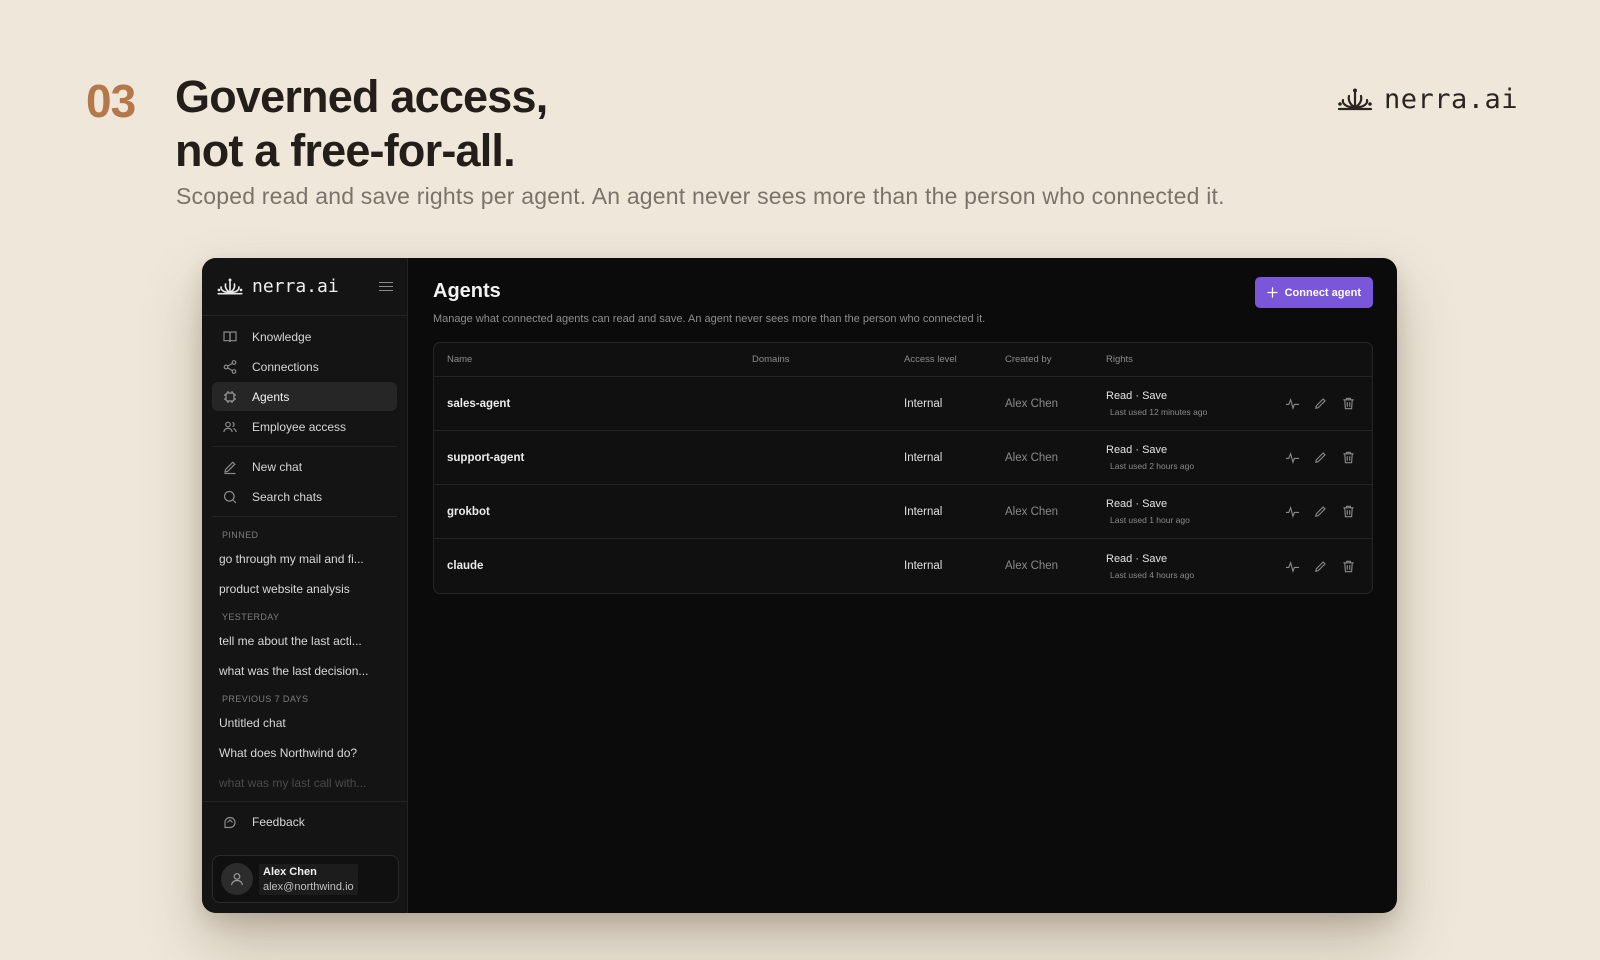 Image resolution: width=1600 pixels, height=960 pixels. I want to click on feedback-icon, so click(230, 822).